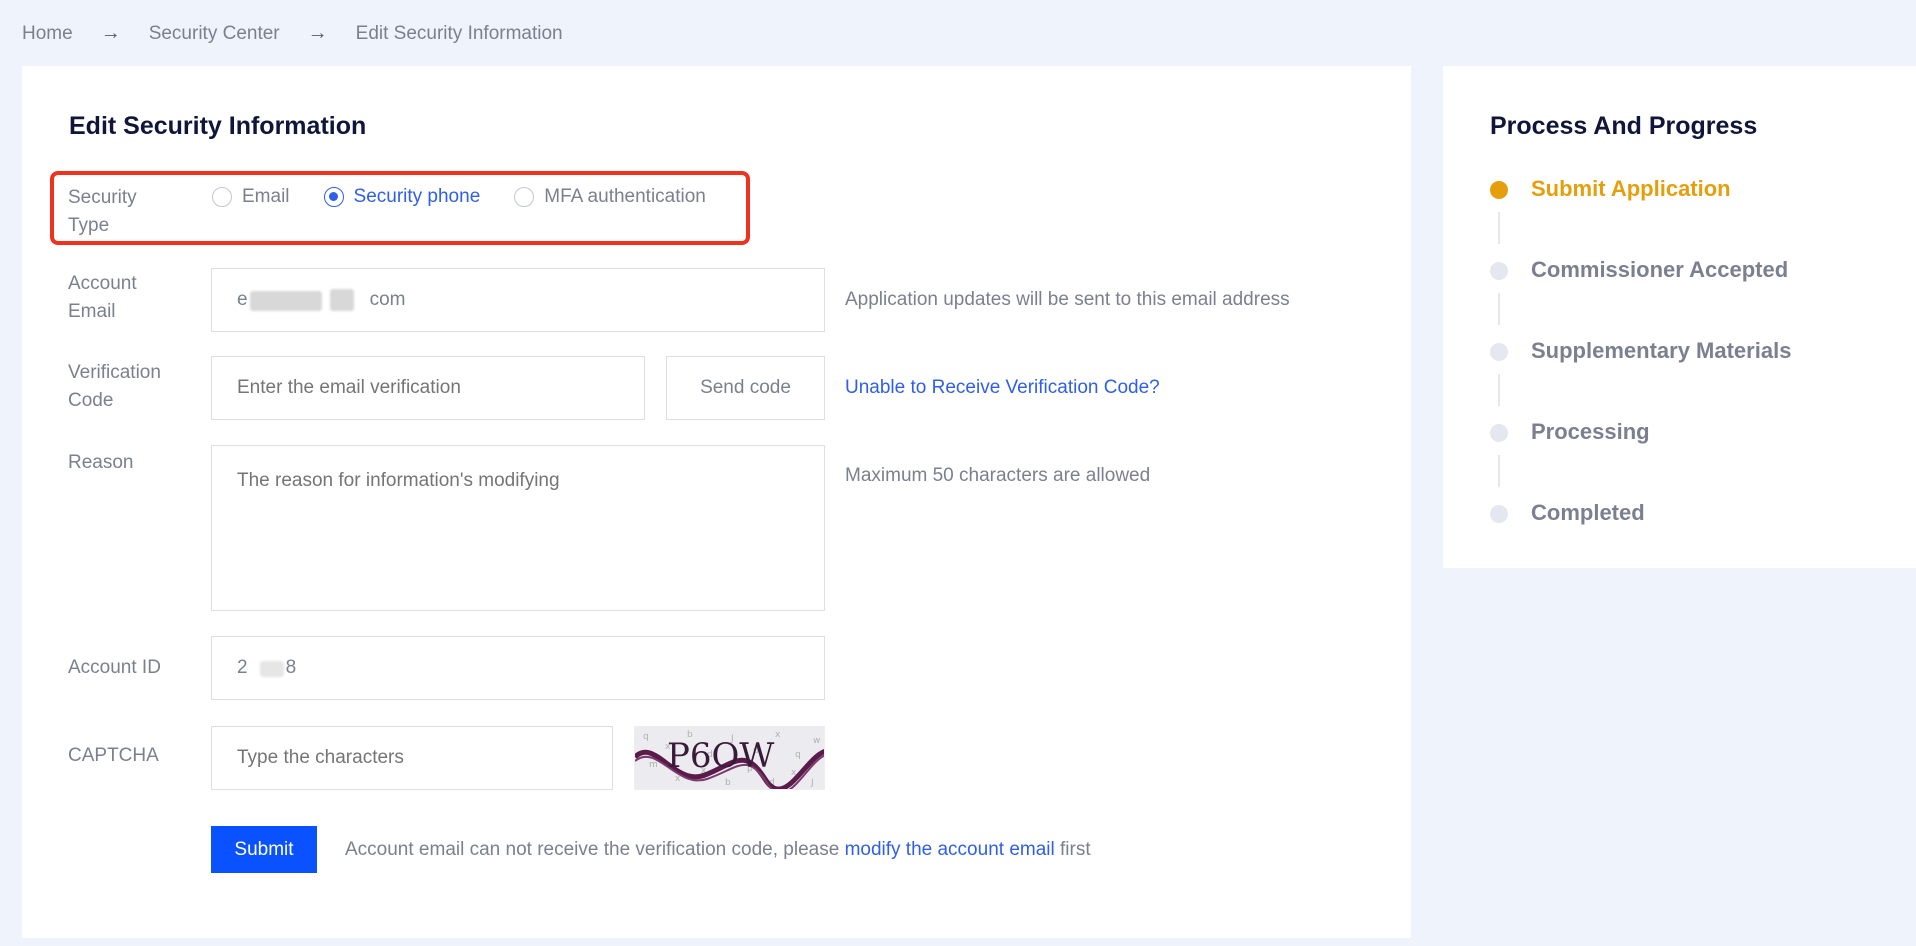  I want to click on radio-security-phone-circle, so click(333, 197).